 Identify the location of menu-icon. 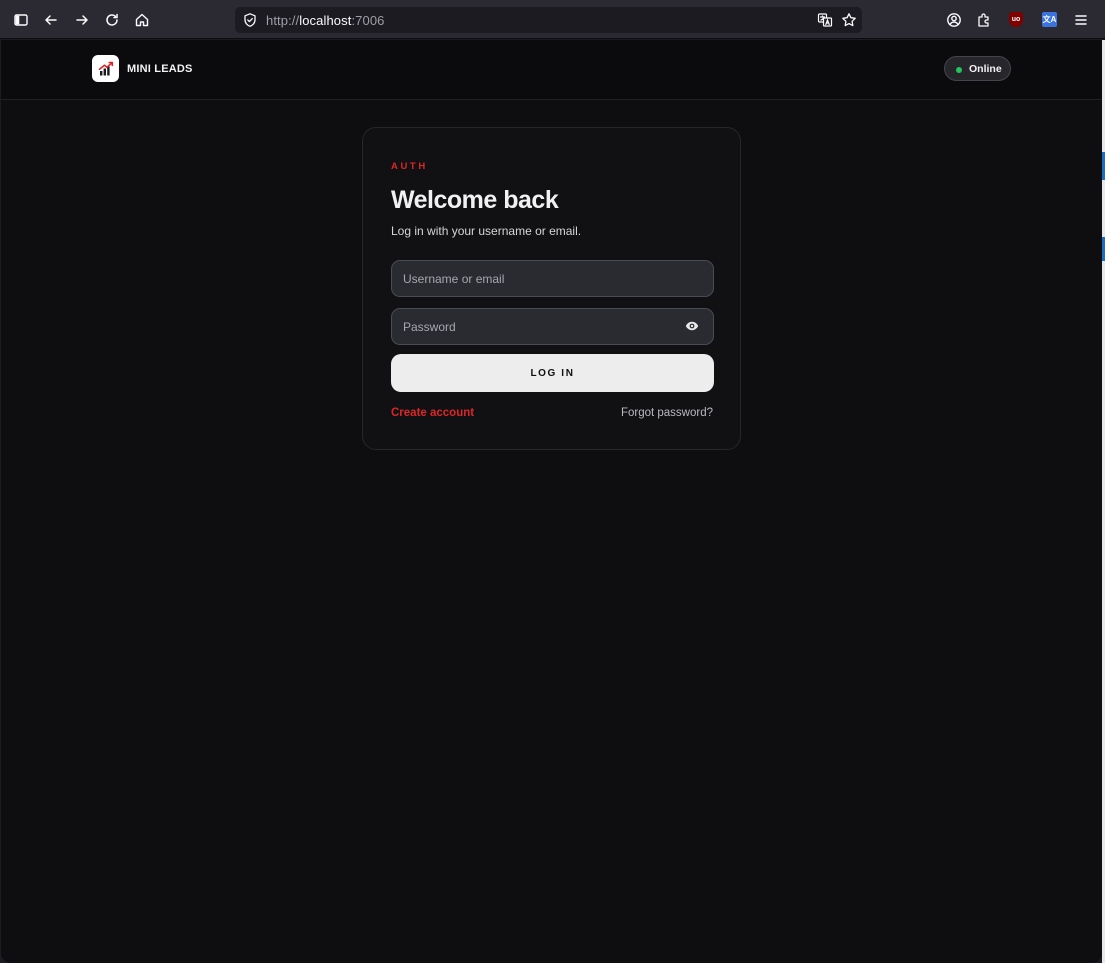
(1081, 20).